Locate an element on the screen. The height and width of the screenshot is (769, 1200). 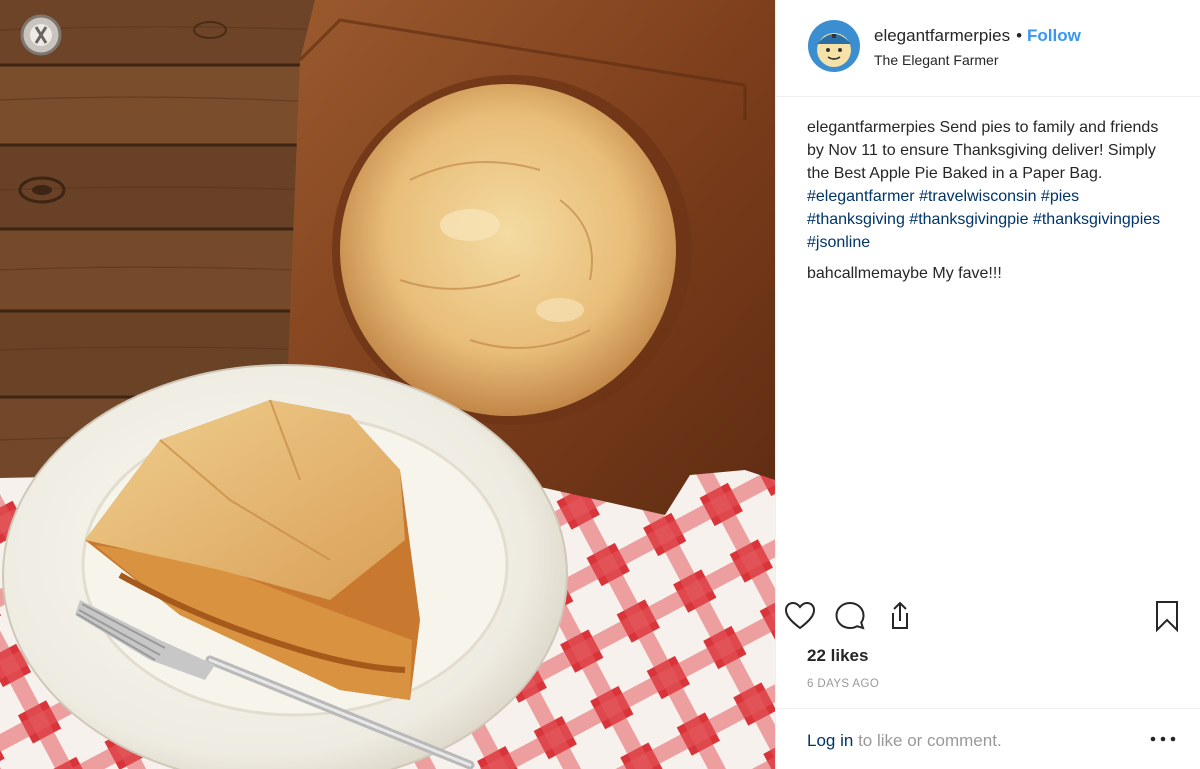
hashtag: #jsonline is located at coordinates (838, 242).